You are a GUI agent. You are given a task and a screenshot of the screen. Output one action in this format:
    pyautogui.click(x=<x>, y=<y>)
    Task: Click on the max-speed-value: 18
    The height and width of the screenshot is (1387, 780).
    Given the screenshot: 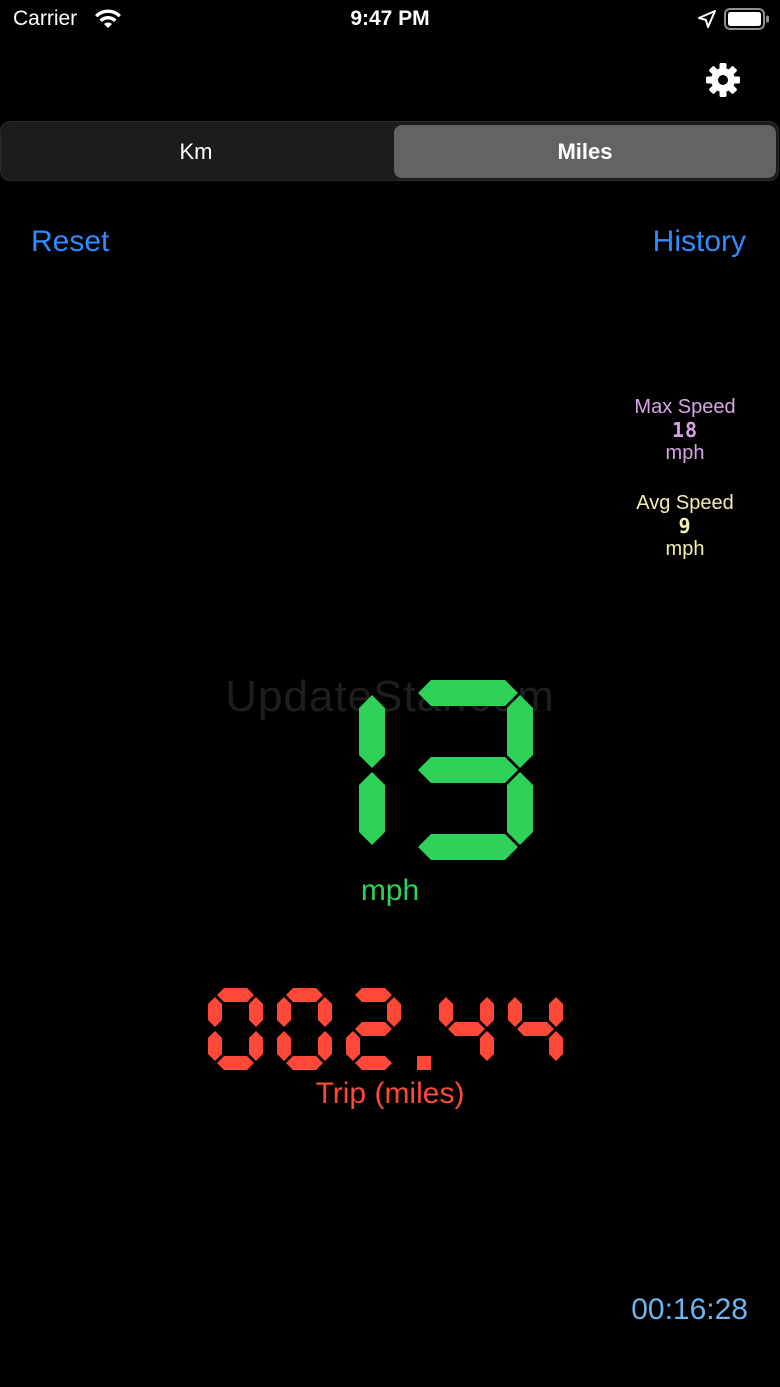 What is the action you would take?
    pyautogui.click(x=685, y=430)
    